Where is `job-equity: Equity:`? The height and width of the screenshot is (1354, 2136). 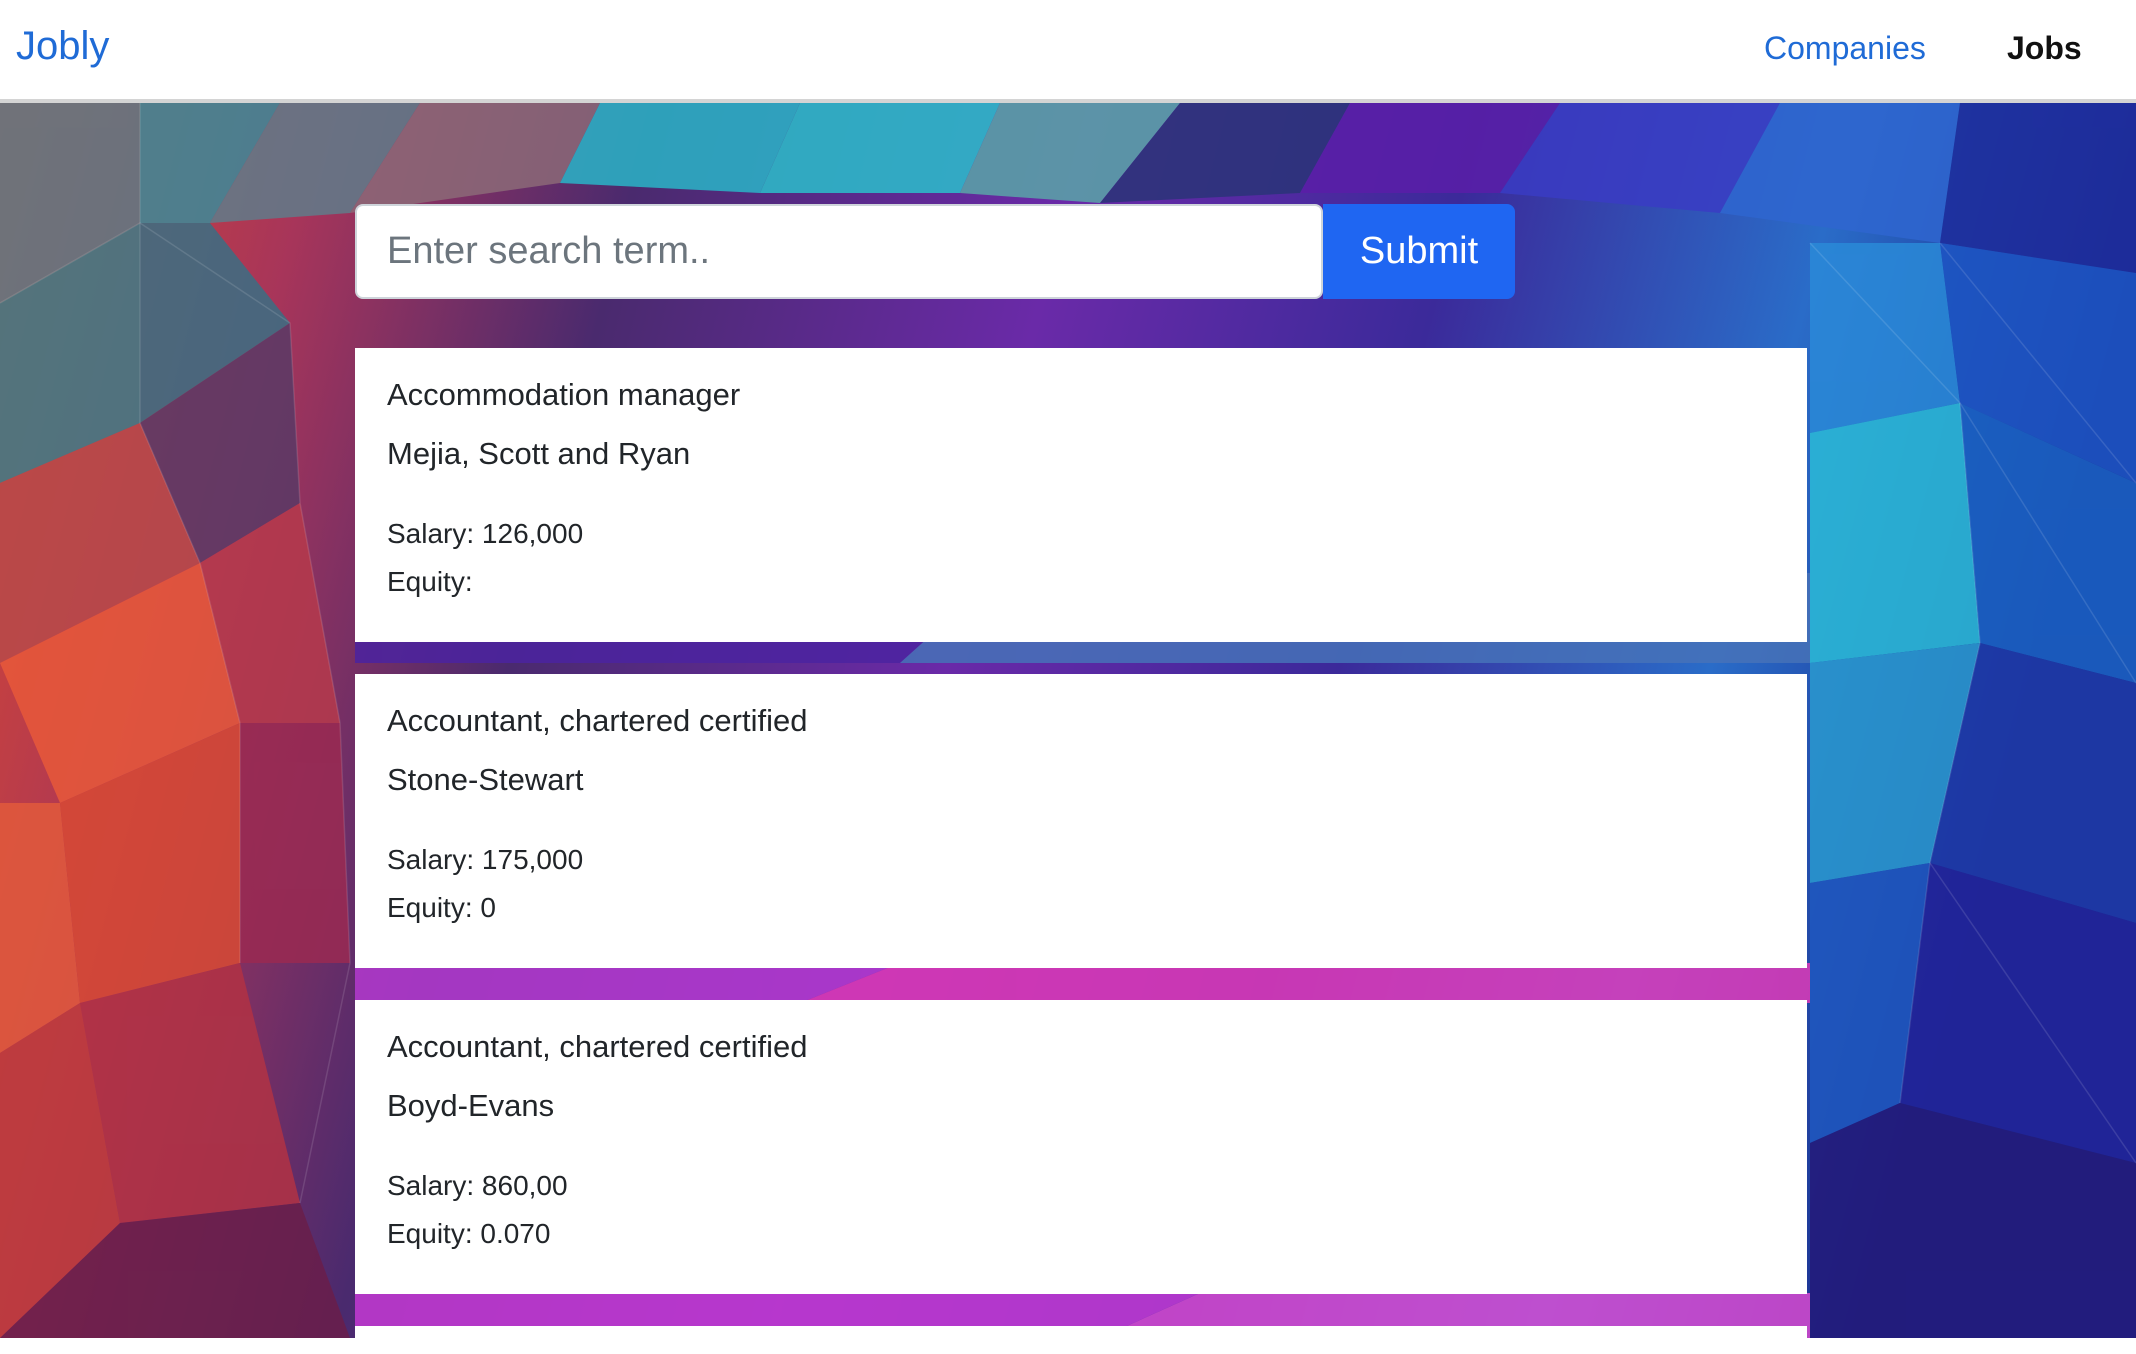 job-equity: Equity: is located at coordinates (430, 582).